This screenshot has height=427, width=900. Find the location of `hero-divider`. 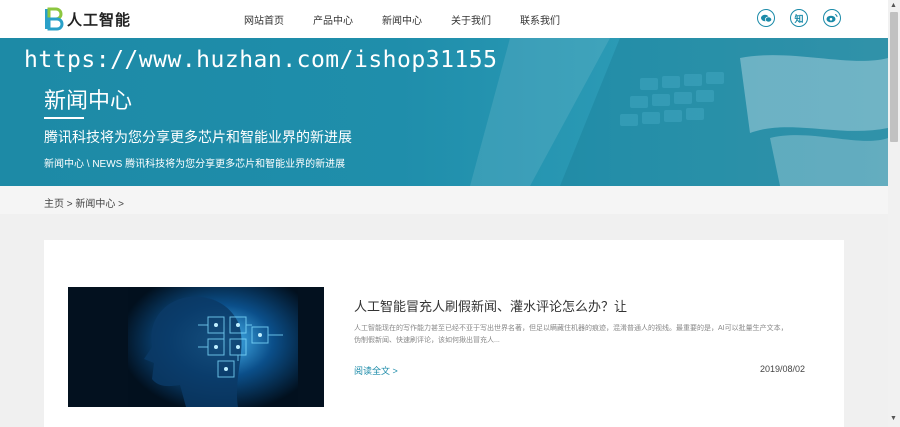

hero-divider is located at coordinates (64, 118).